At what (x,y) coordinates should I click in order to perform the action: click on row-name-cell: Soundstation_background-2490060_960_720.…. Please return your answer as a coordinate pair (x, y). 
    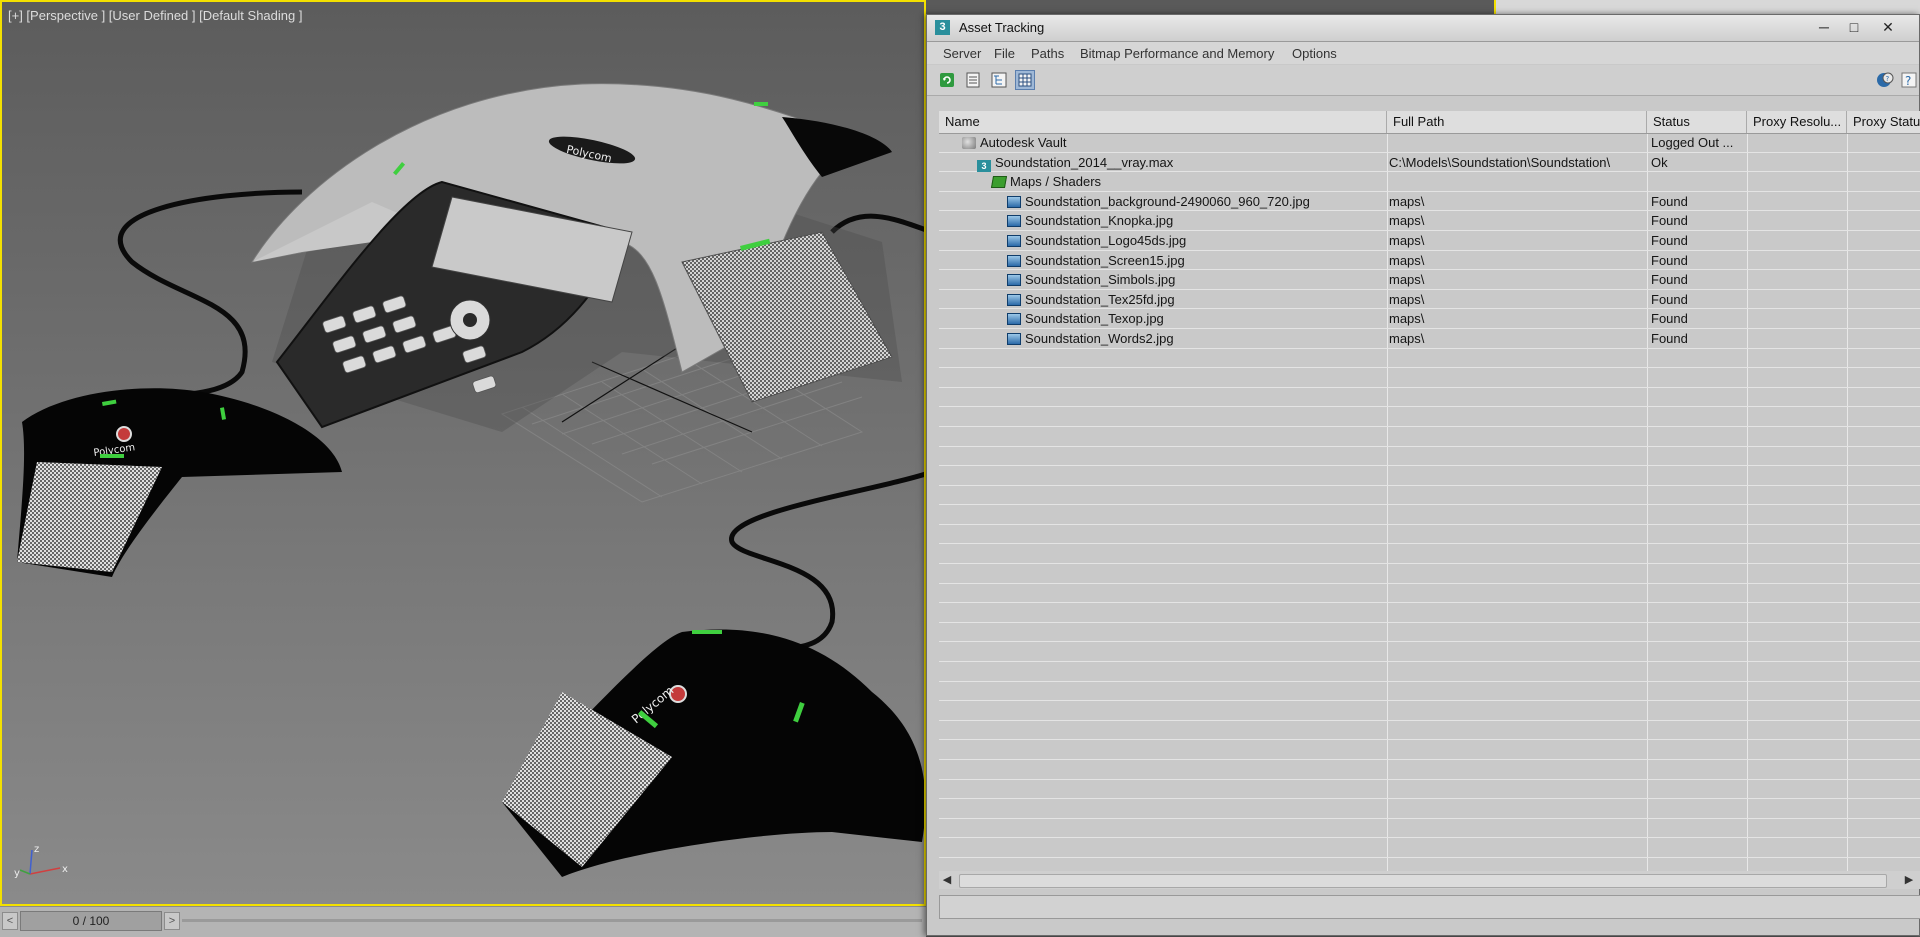
    Looking at the image, I should click on (1195, 201).